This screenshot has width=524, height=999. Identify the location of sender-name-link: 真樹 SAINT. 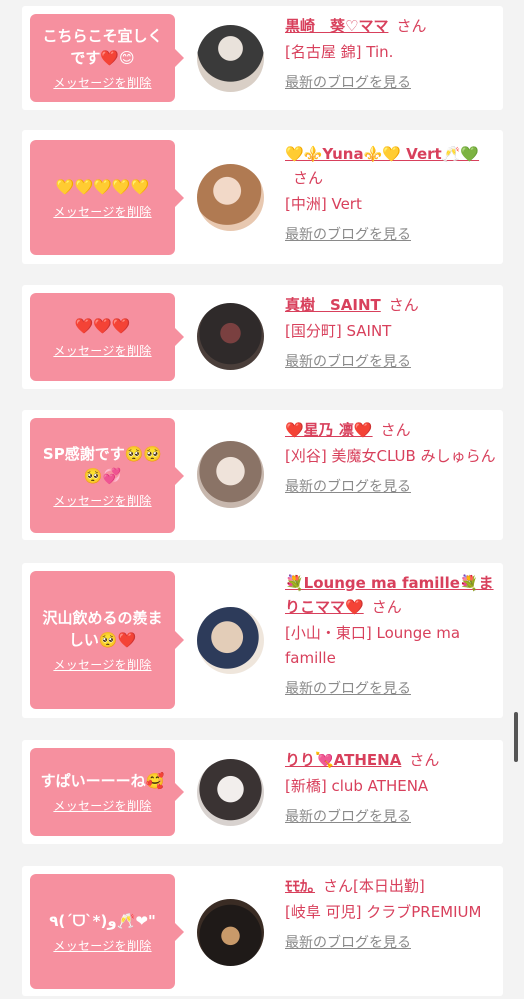
(333, 305).